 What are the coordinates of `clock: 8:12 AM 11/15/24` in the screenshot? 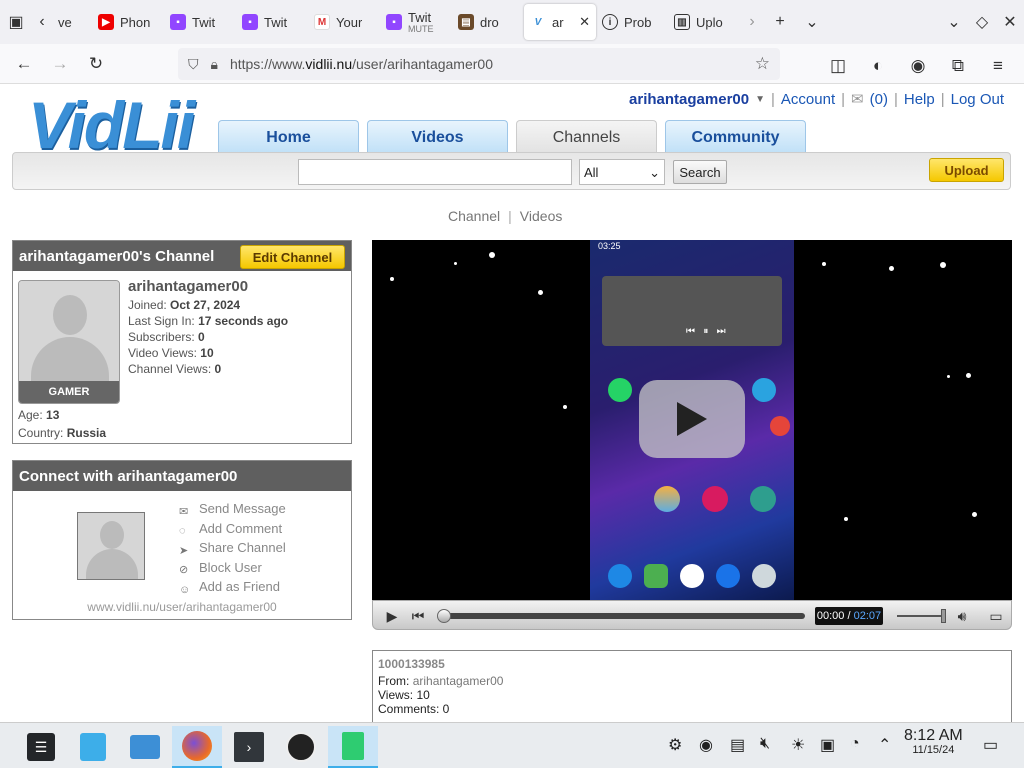 It's located at (933, 742).